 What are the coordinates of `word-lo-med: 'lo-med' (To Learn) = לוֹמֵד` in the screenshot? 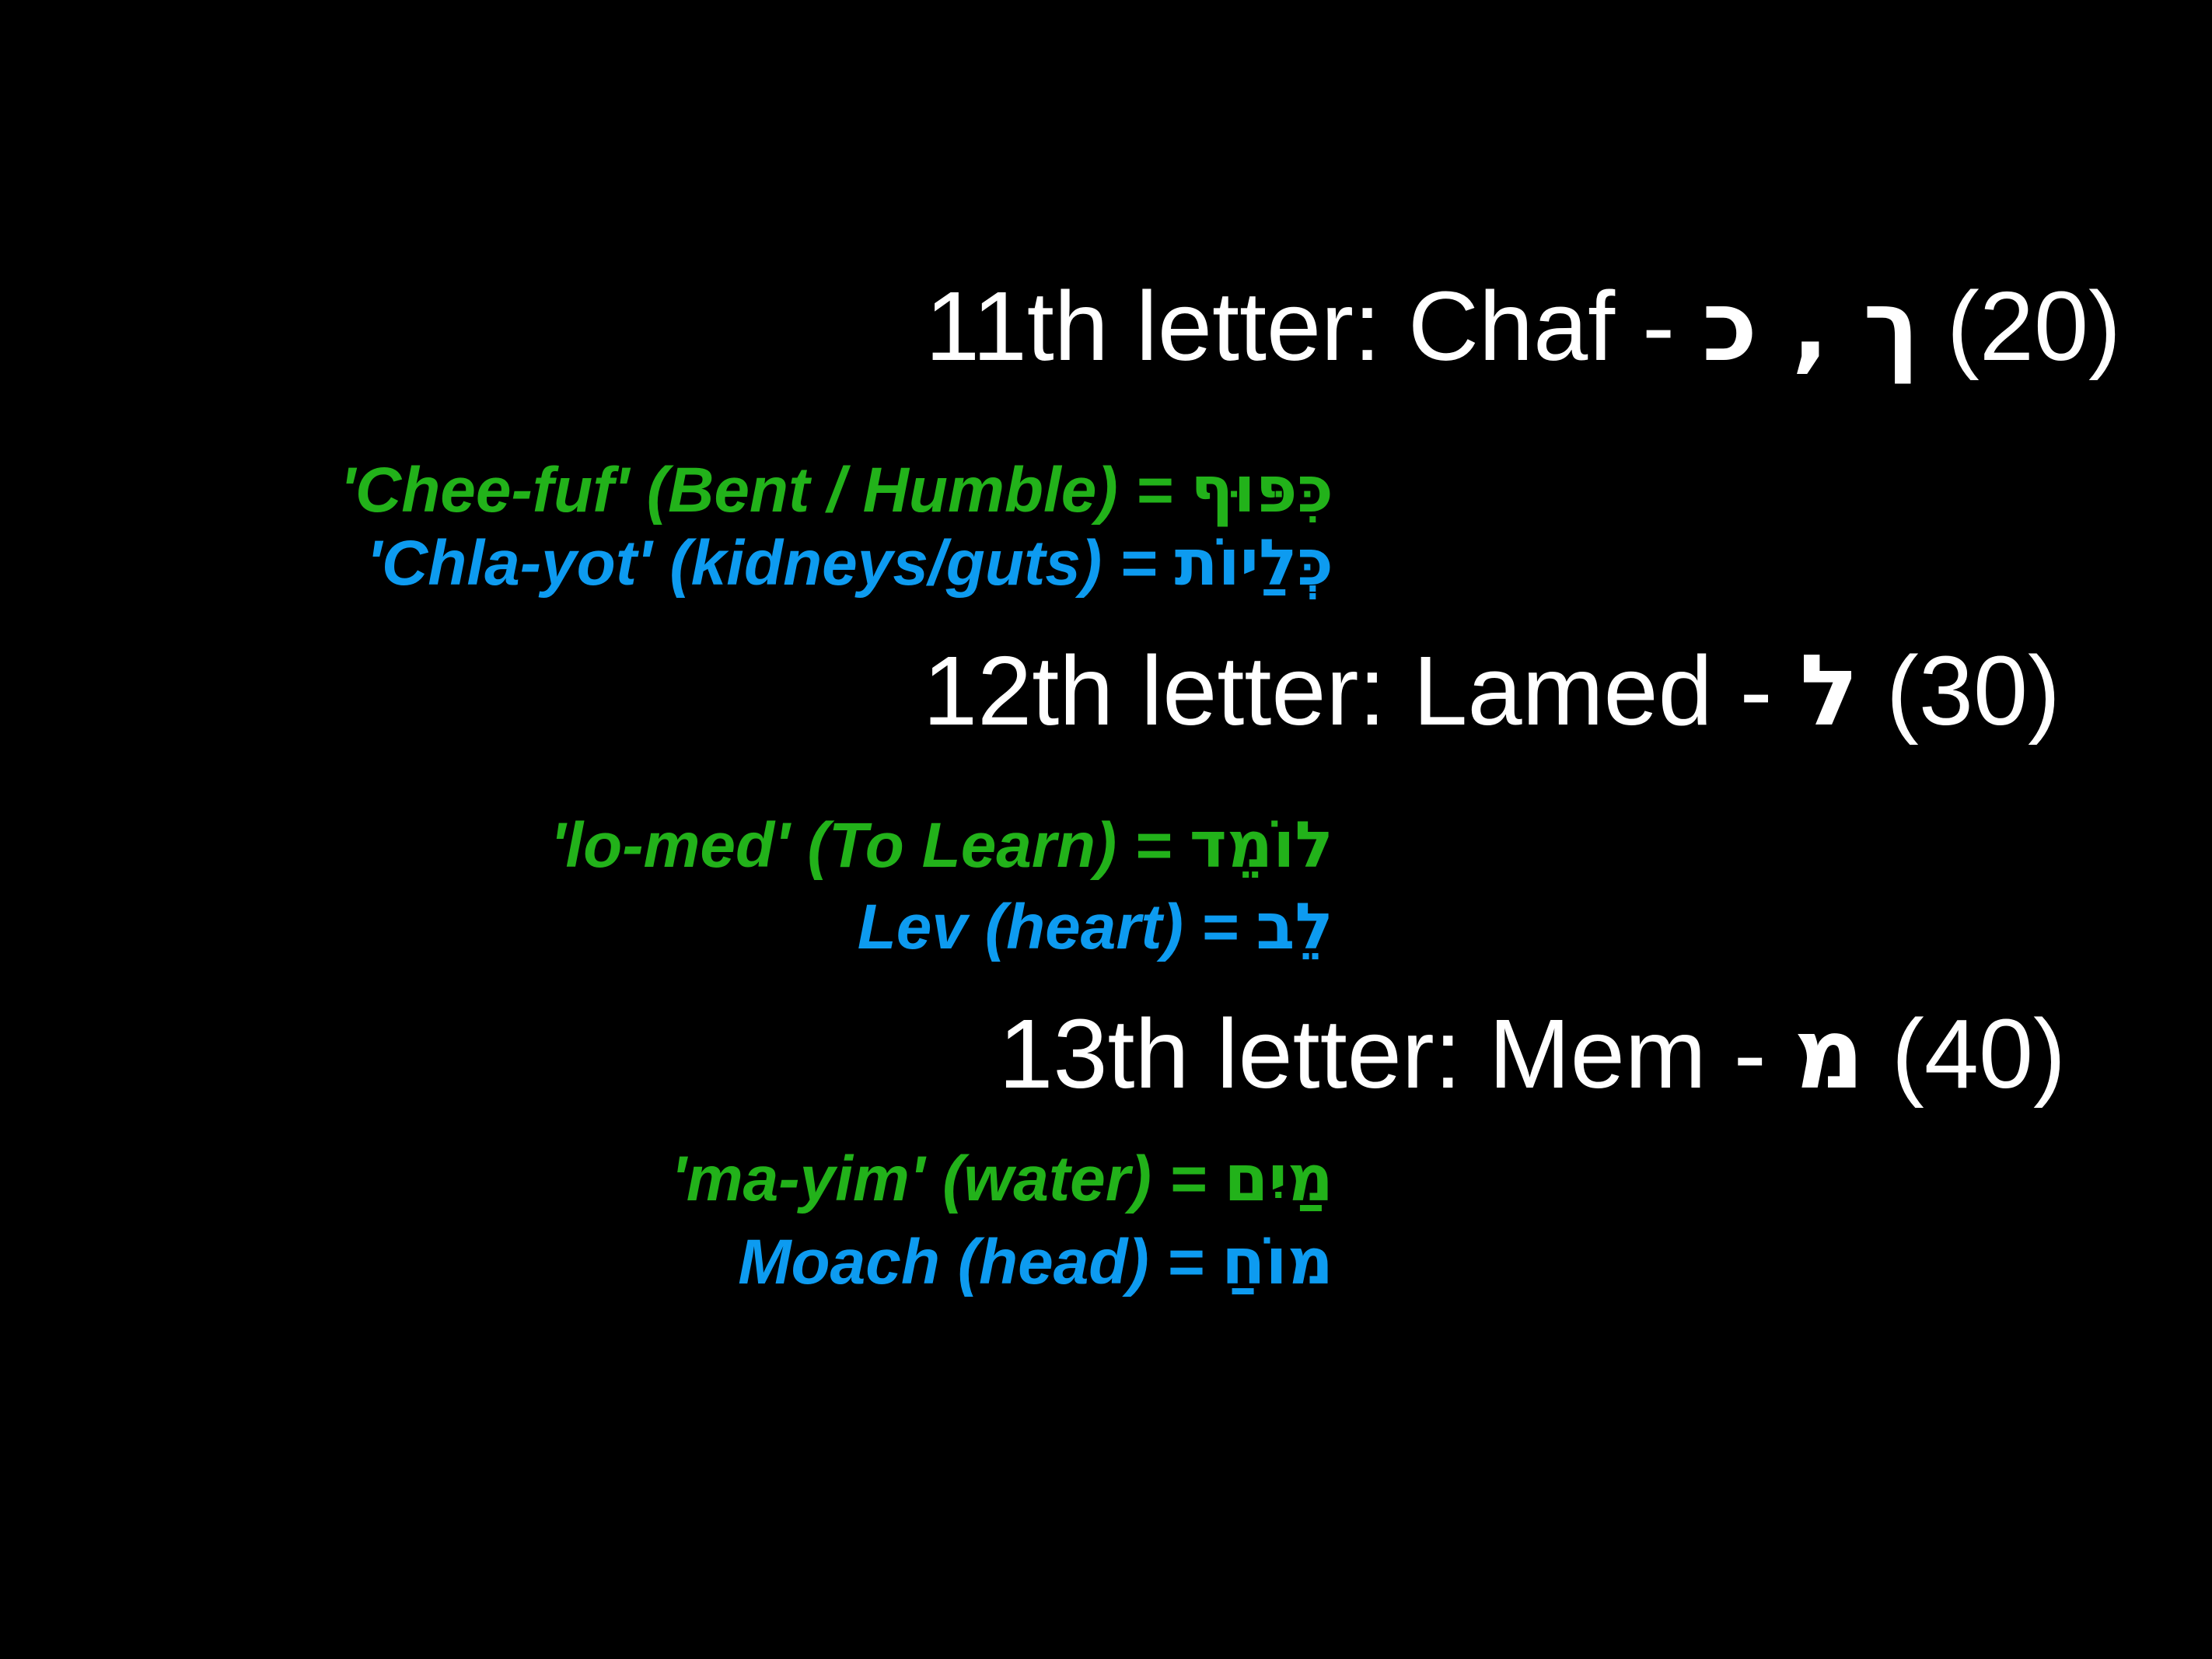 It's located at (941, 846).